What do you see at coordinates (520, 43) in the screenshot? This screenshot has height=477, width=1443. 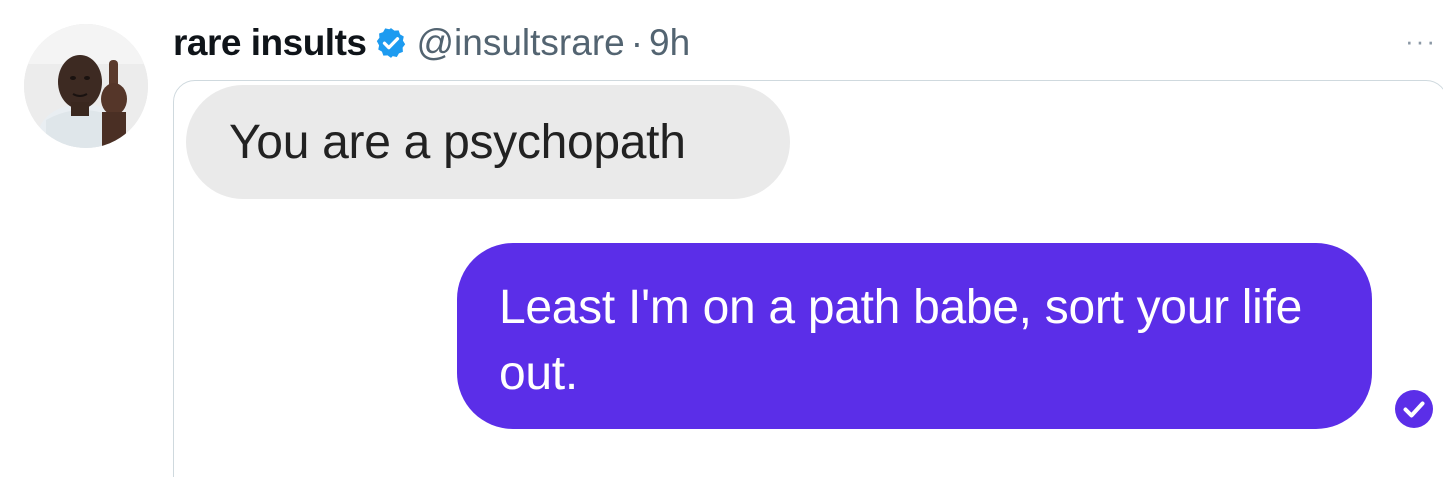 I see `user-handle: @insultsrare` at bounding box center [520, 43].